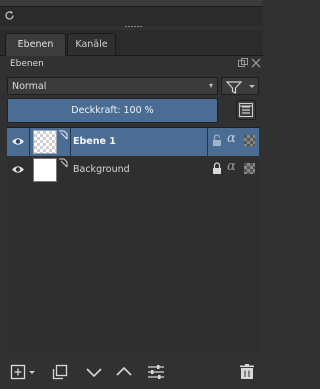  I want to click on properties-icon, so click(156, 372).